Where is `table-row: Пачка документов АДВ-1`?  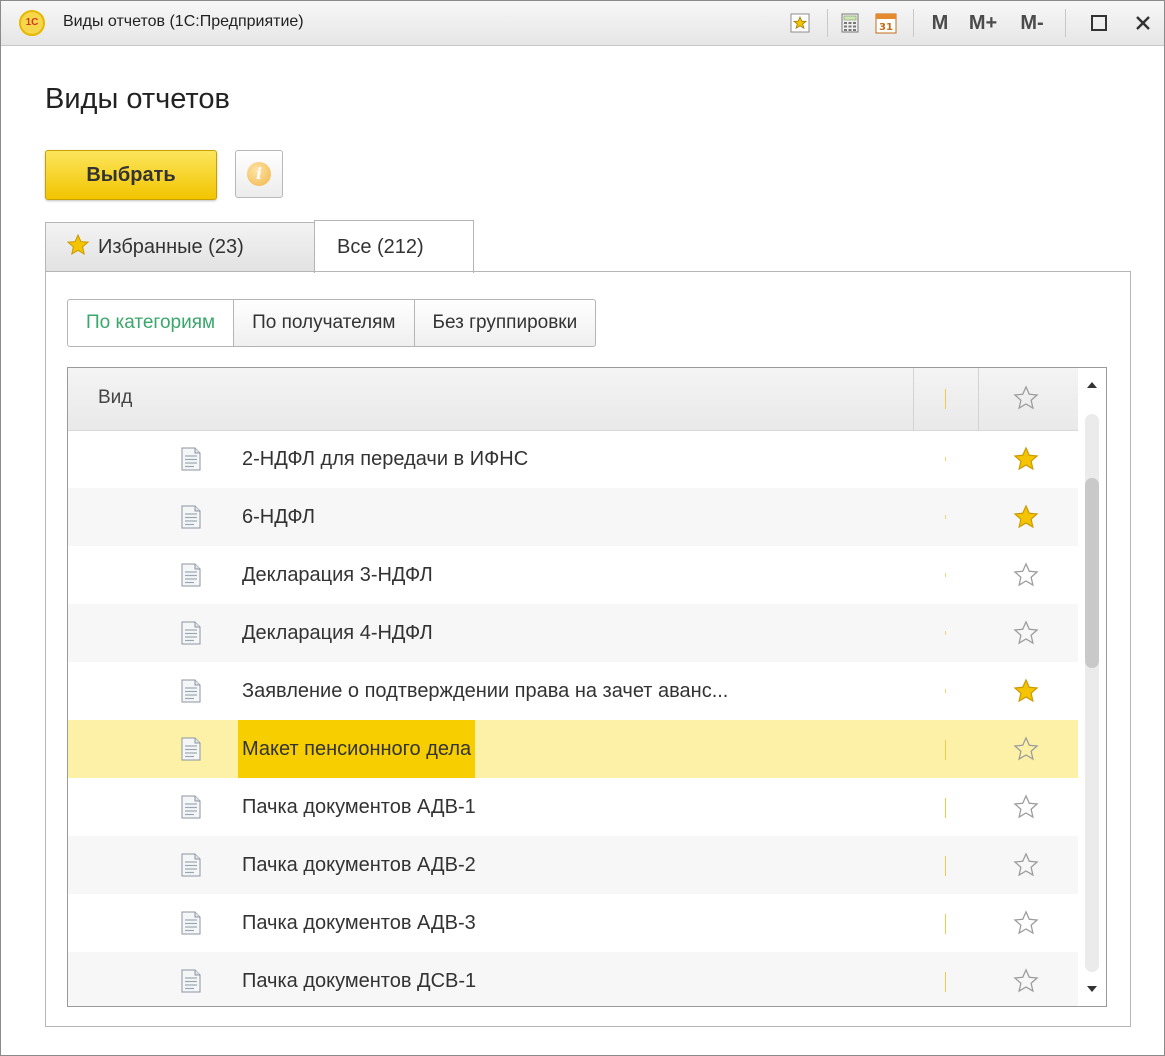 table-row: Пачка документов АДВ-1 is located at coordinates (573, 807).